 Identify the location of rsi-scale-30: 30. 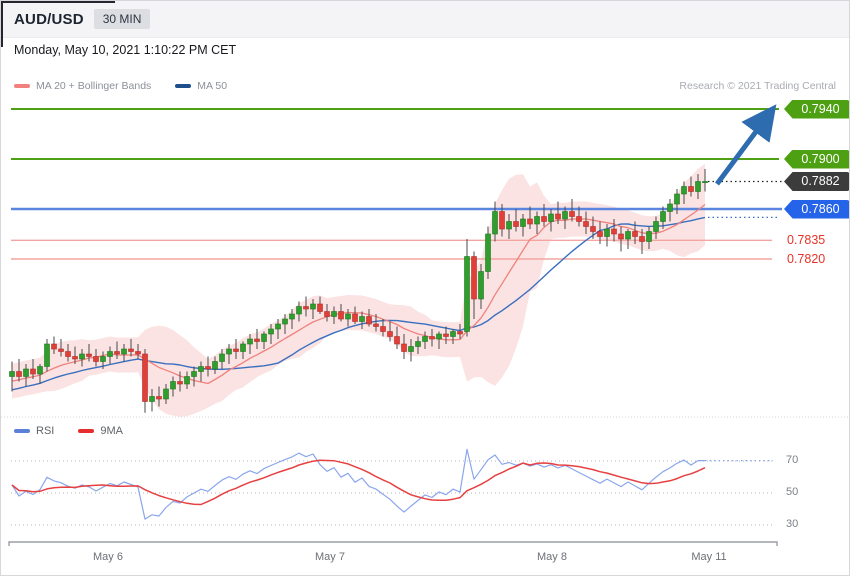
(792, 524).